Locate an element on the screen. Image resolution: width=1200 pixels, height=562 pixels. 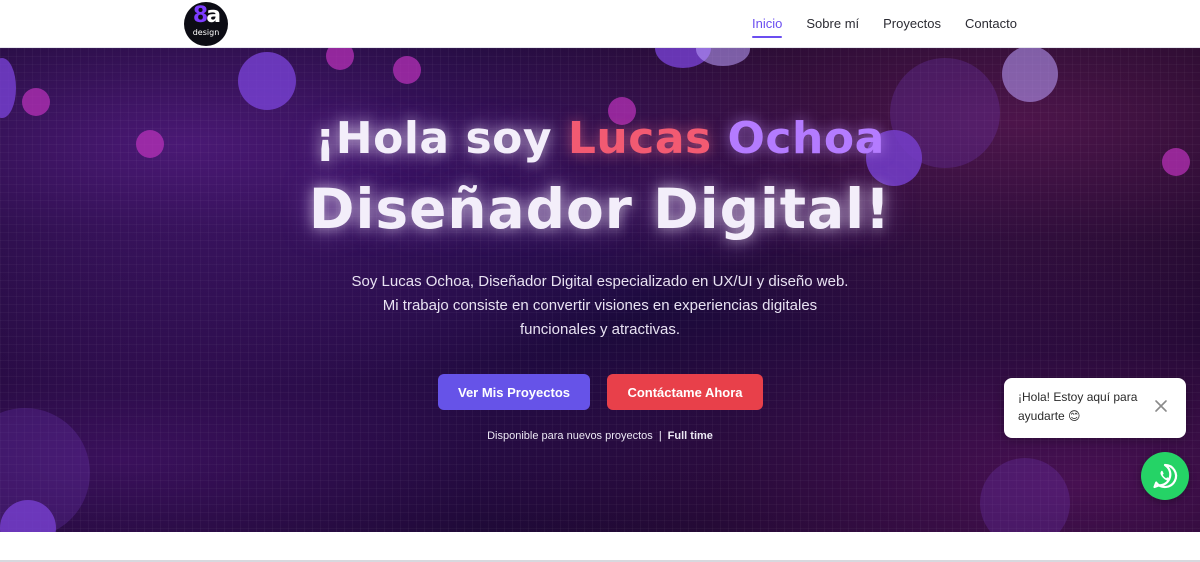
logo-subtitle: design is located at coordinates (206, 32).